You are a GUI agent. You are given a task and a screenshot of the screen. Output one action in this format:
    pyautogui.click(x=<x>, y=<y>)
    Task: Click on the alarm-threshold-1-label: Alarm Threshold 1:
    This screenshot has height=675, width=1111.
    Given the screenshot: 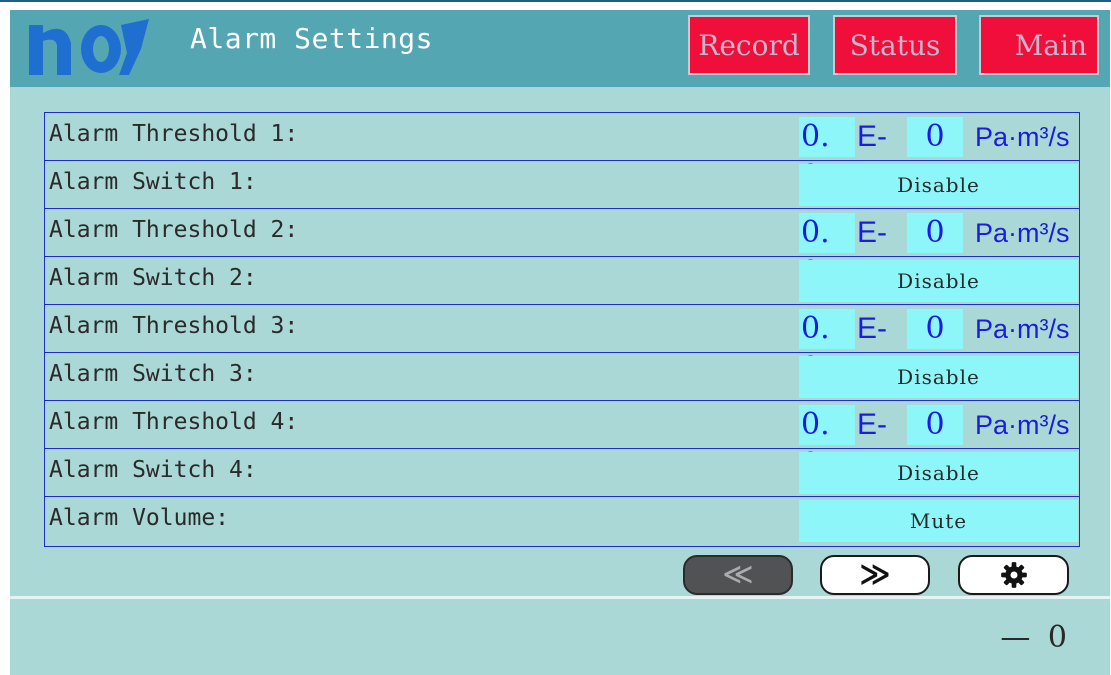 What is the action you would take?
    pyautogui.click(x=174, y=134)
    